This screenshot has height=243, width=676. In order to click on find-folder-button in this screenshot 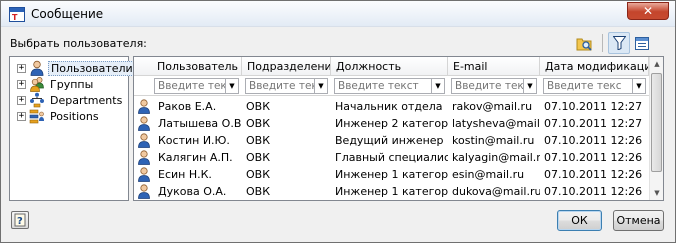, I will do `click(584, 43)`.